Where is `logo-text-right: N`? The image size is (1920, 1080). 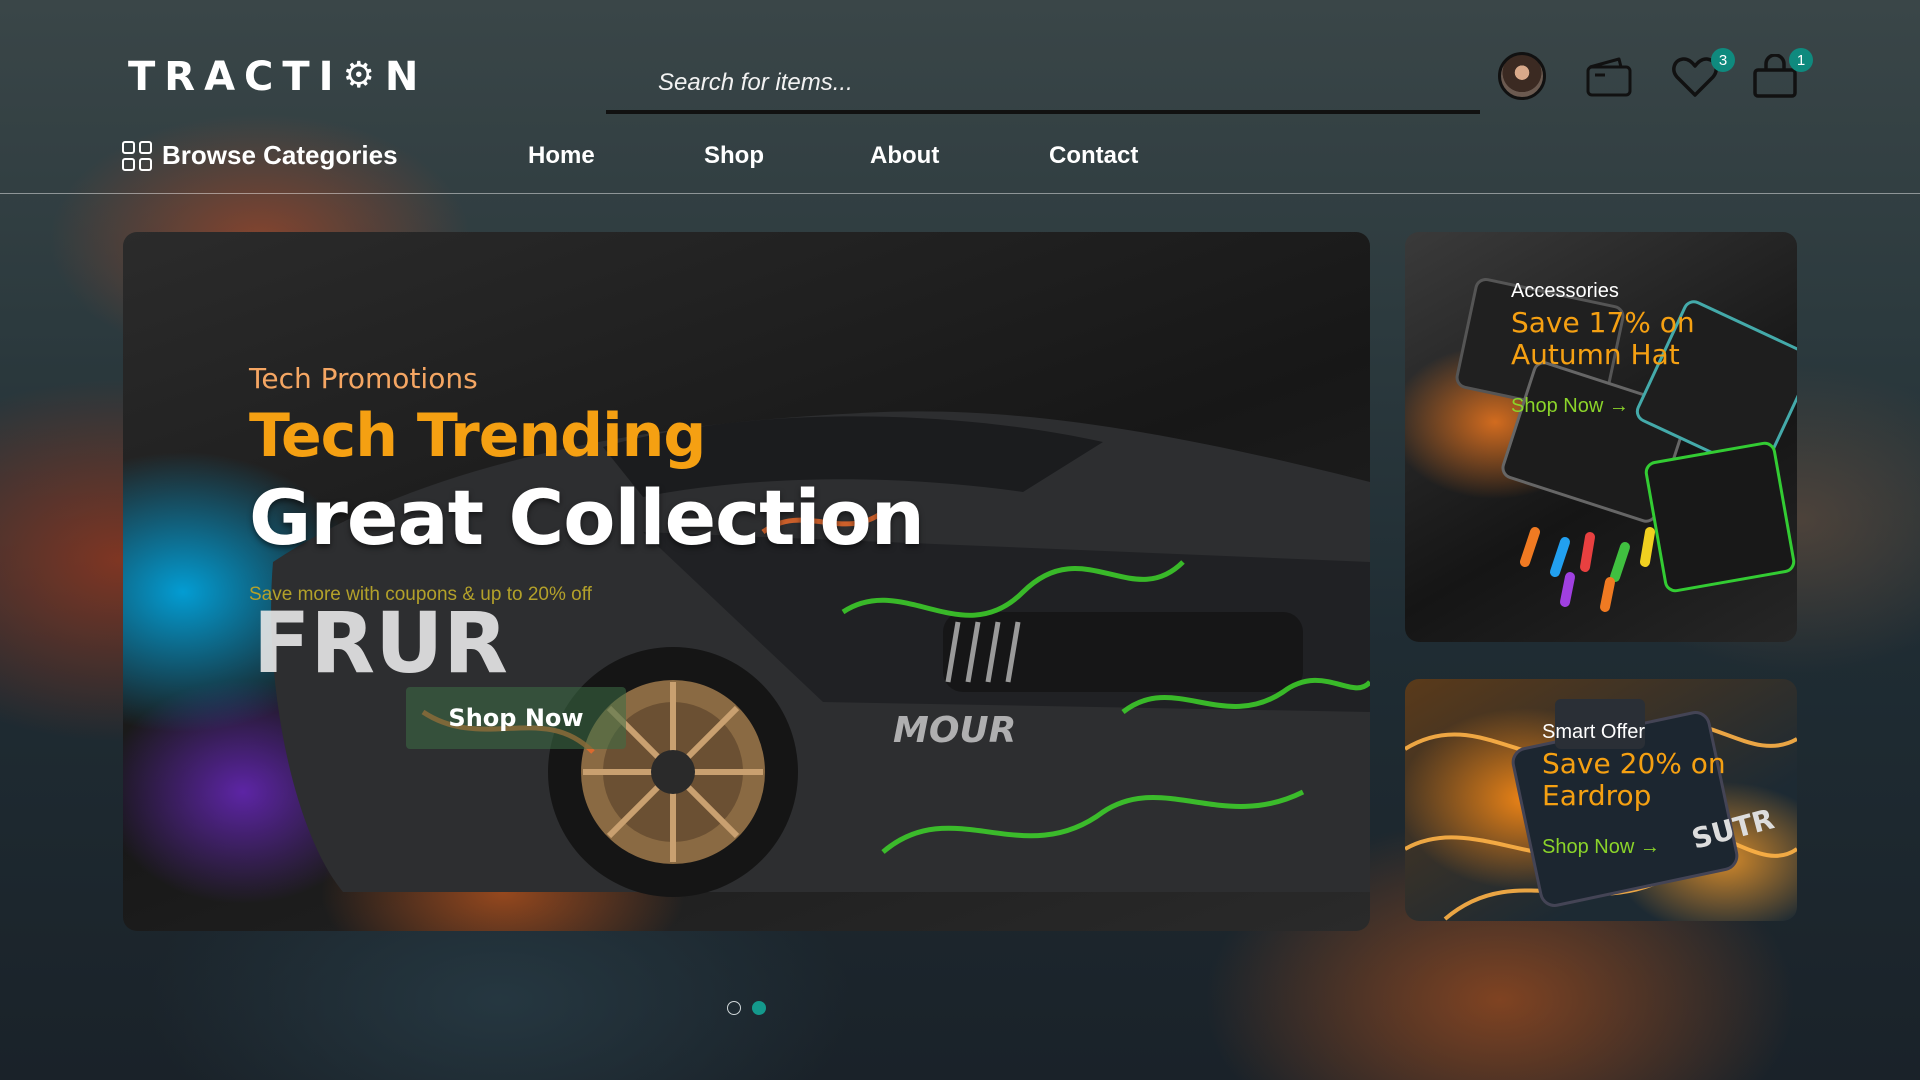
logo-text-right: N is located at coordinates (406, 77).